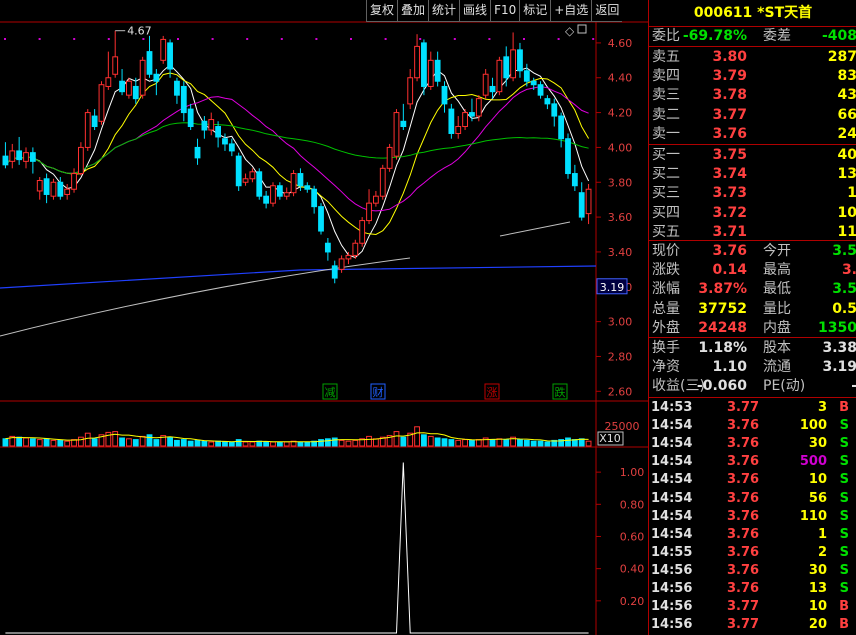 Image resolution: width=856 pixels, height=635 pixels. Describe the element at coordinates (752, 589) in the screenshot. I see `trade-row: 14:56 3.76 13 S` at that location.